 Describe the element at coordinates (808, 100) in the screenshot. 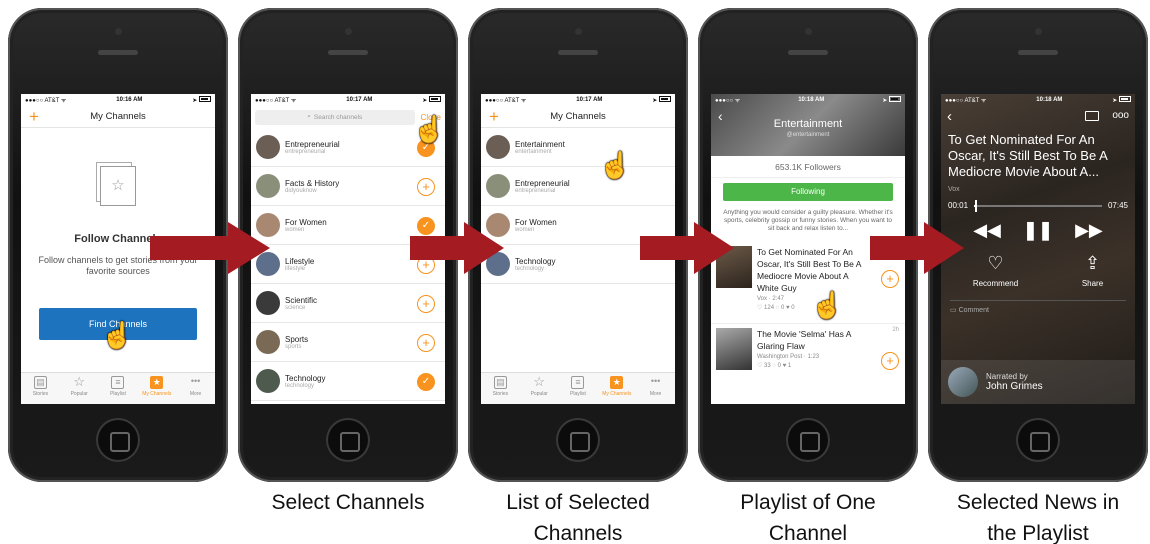

I see `status-bar: ●●●○○ ᯤ 10:18 AM ➤` at that location.